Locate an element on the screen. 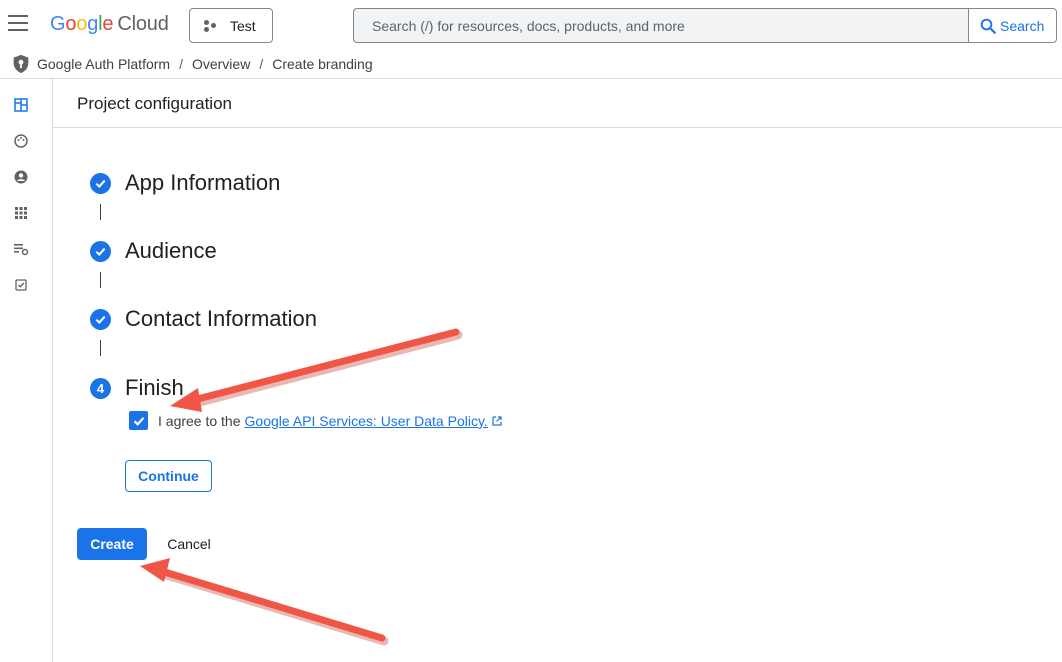 This screenshot has height=662, width=1062. step-app-information: App Information is located at coordinates (185, 183).